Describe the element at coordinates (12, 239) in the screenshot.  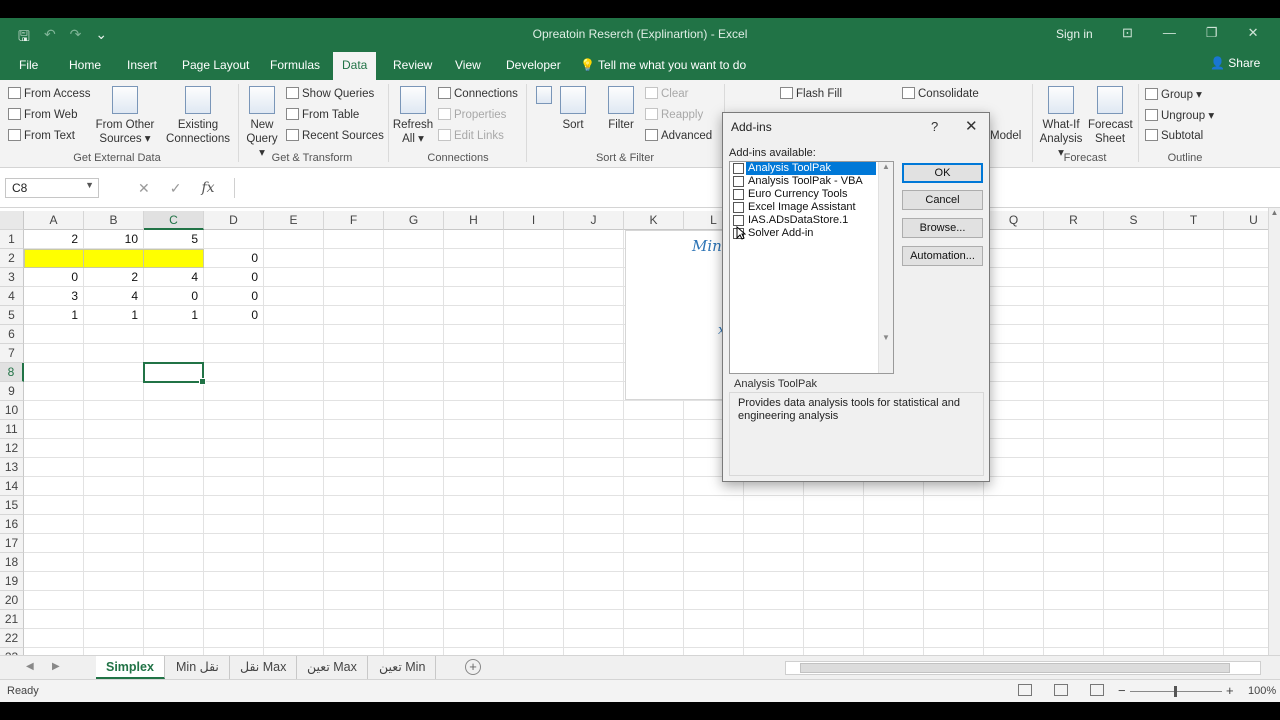
I see `row-header: 1` at that location.